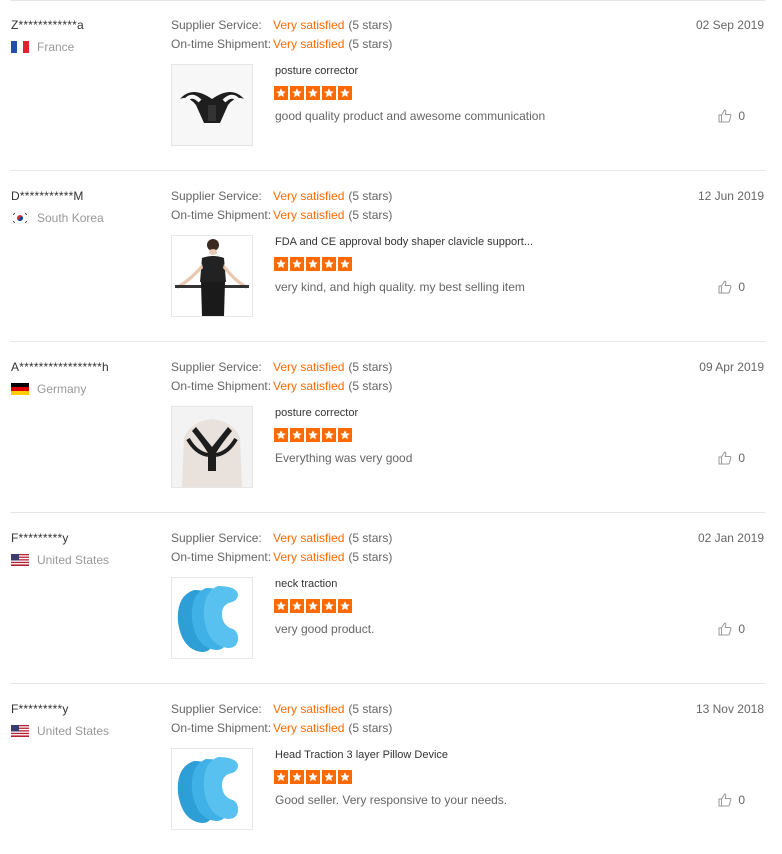  Describe the element at coordinates (730, 196) in the screenshot. I see `review-date: 12 Jun 2019` at that location.